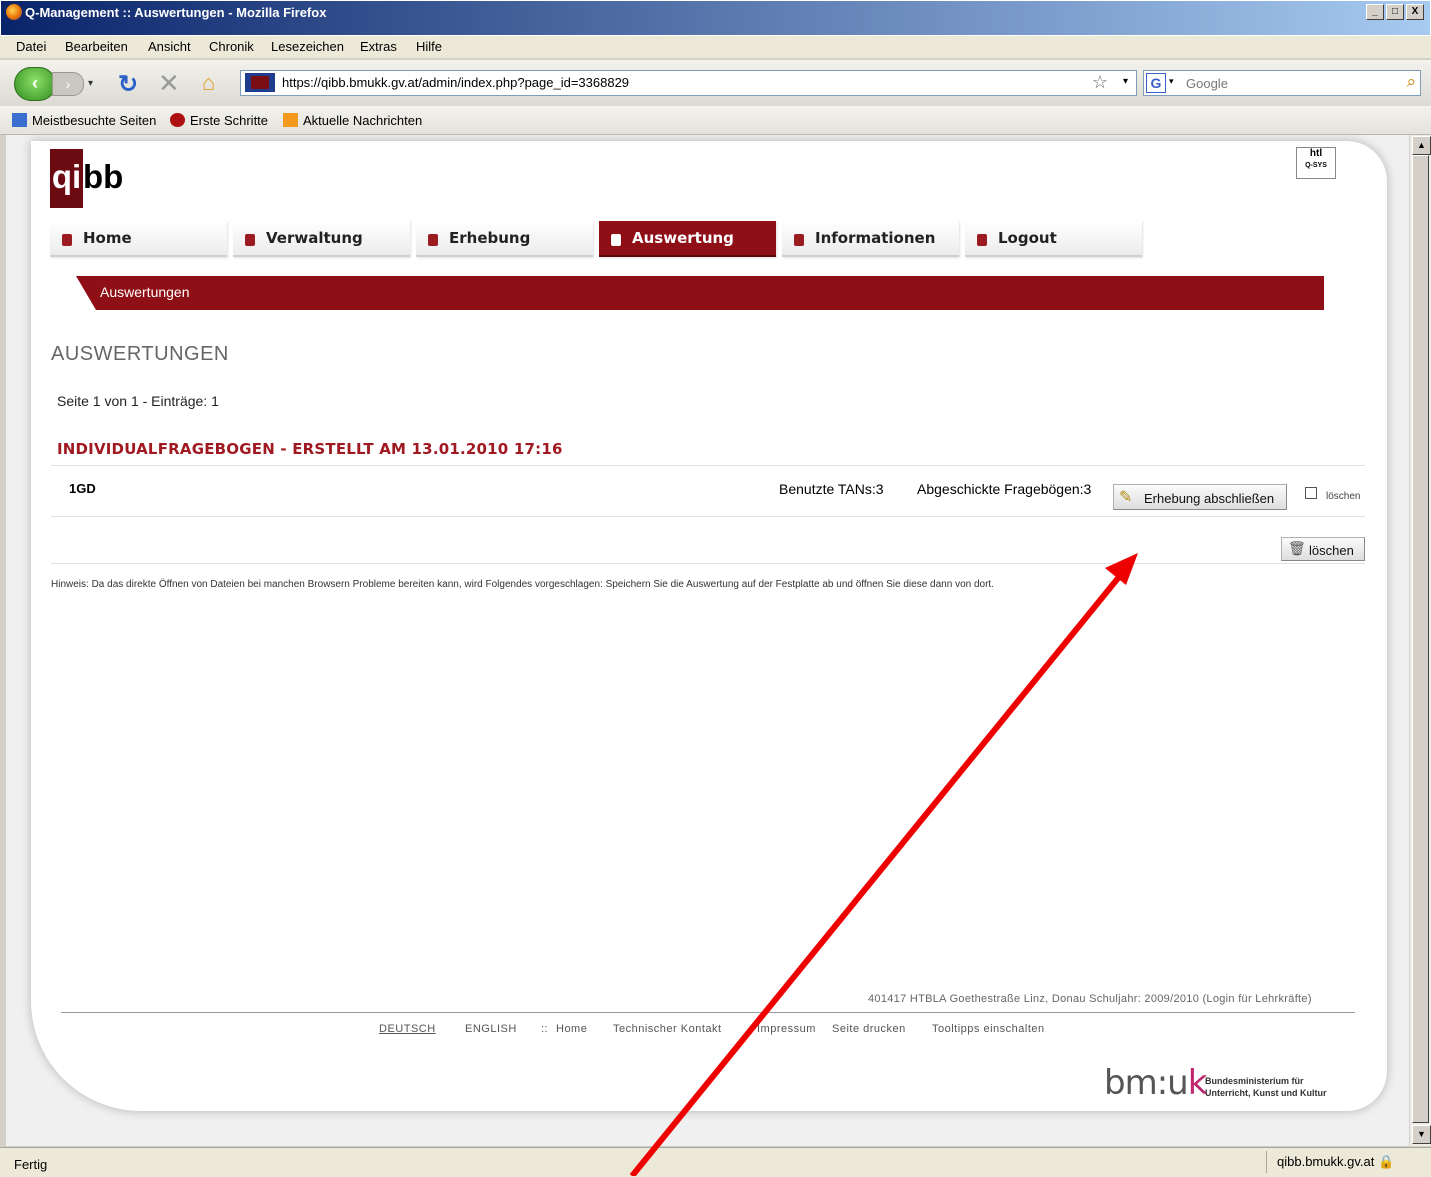 Image resolution: width=1431 pixels, height=1177 pixels. What do you see at coordinates (1171, 81) in the screenshot?
I see `search-engine-dropdown-icon: ▾` at bounding box center [1171, 81].